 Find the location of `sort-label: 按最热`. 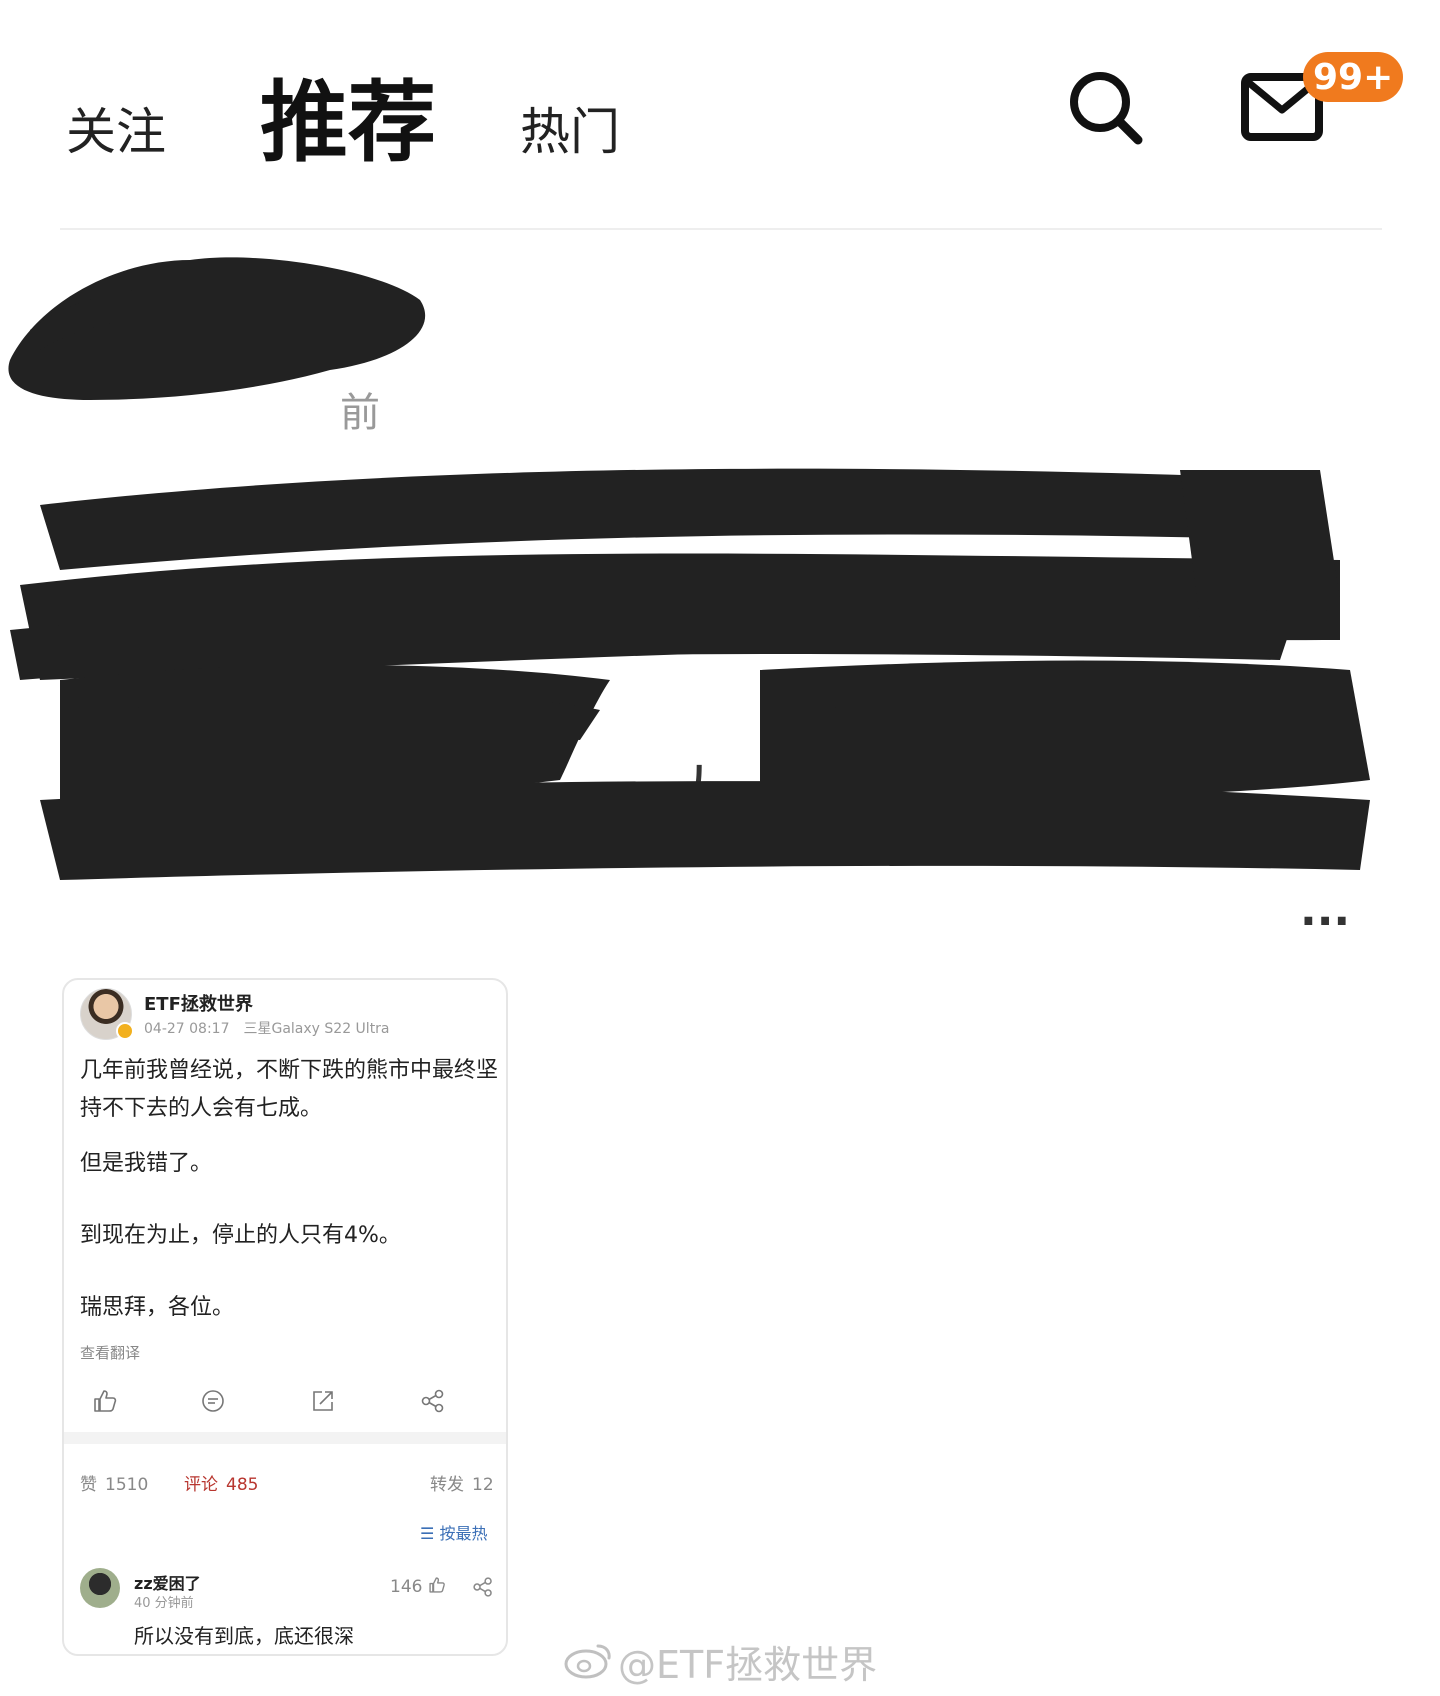

sort-label: 按最热 is located at coordinates (463, 1533).